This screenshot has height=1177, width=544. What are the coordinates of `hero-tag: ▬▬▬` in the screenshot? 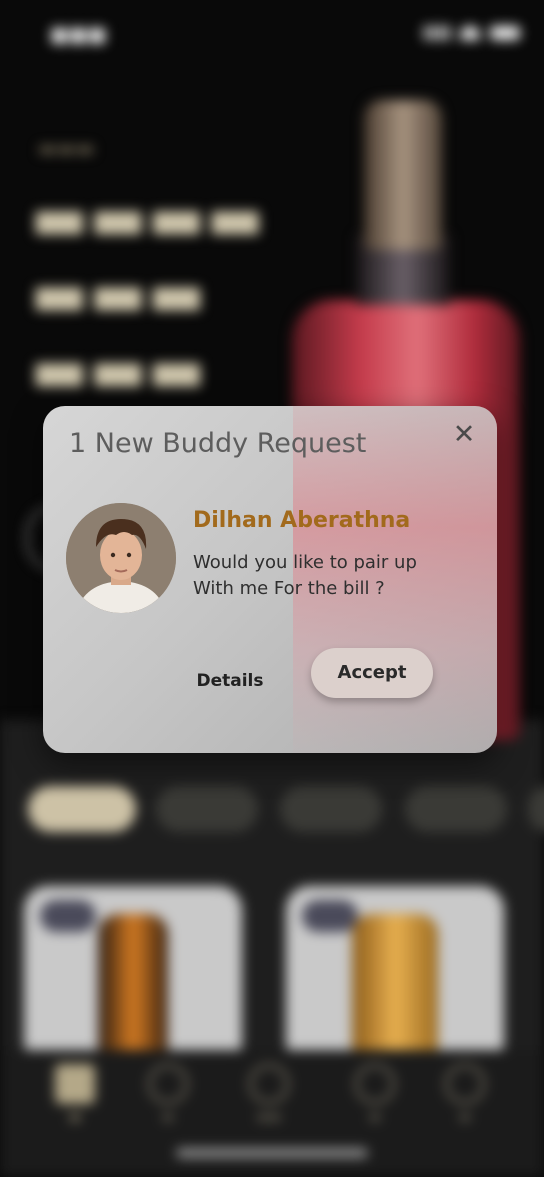 It's located at (66, 148).